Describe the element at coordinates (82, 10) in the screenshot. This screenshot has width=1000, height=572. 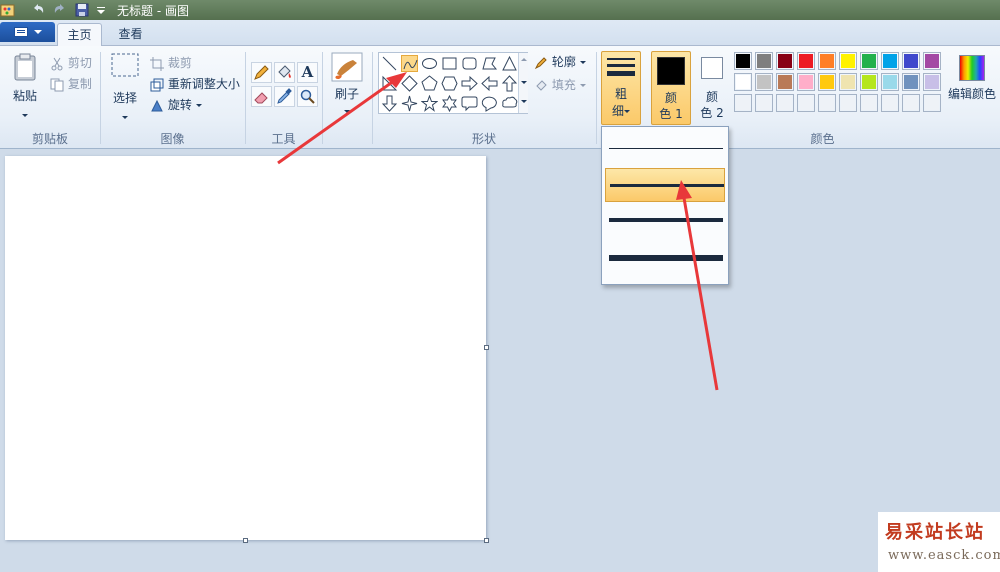
I see `save-icon` at that location.